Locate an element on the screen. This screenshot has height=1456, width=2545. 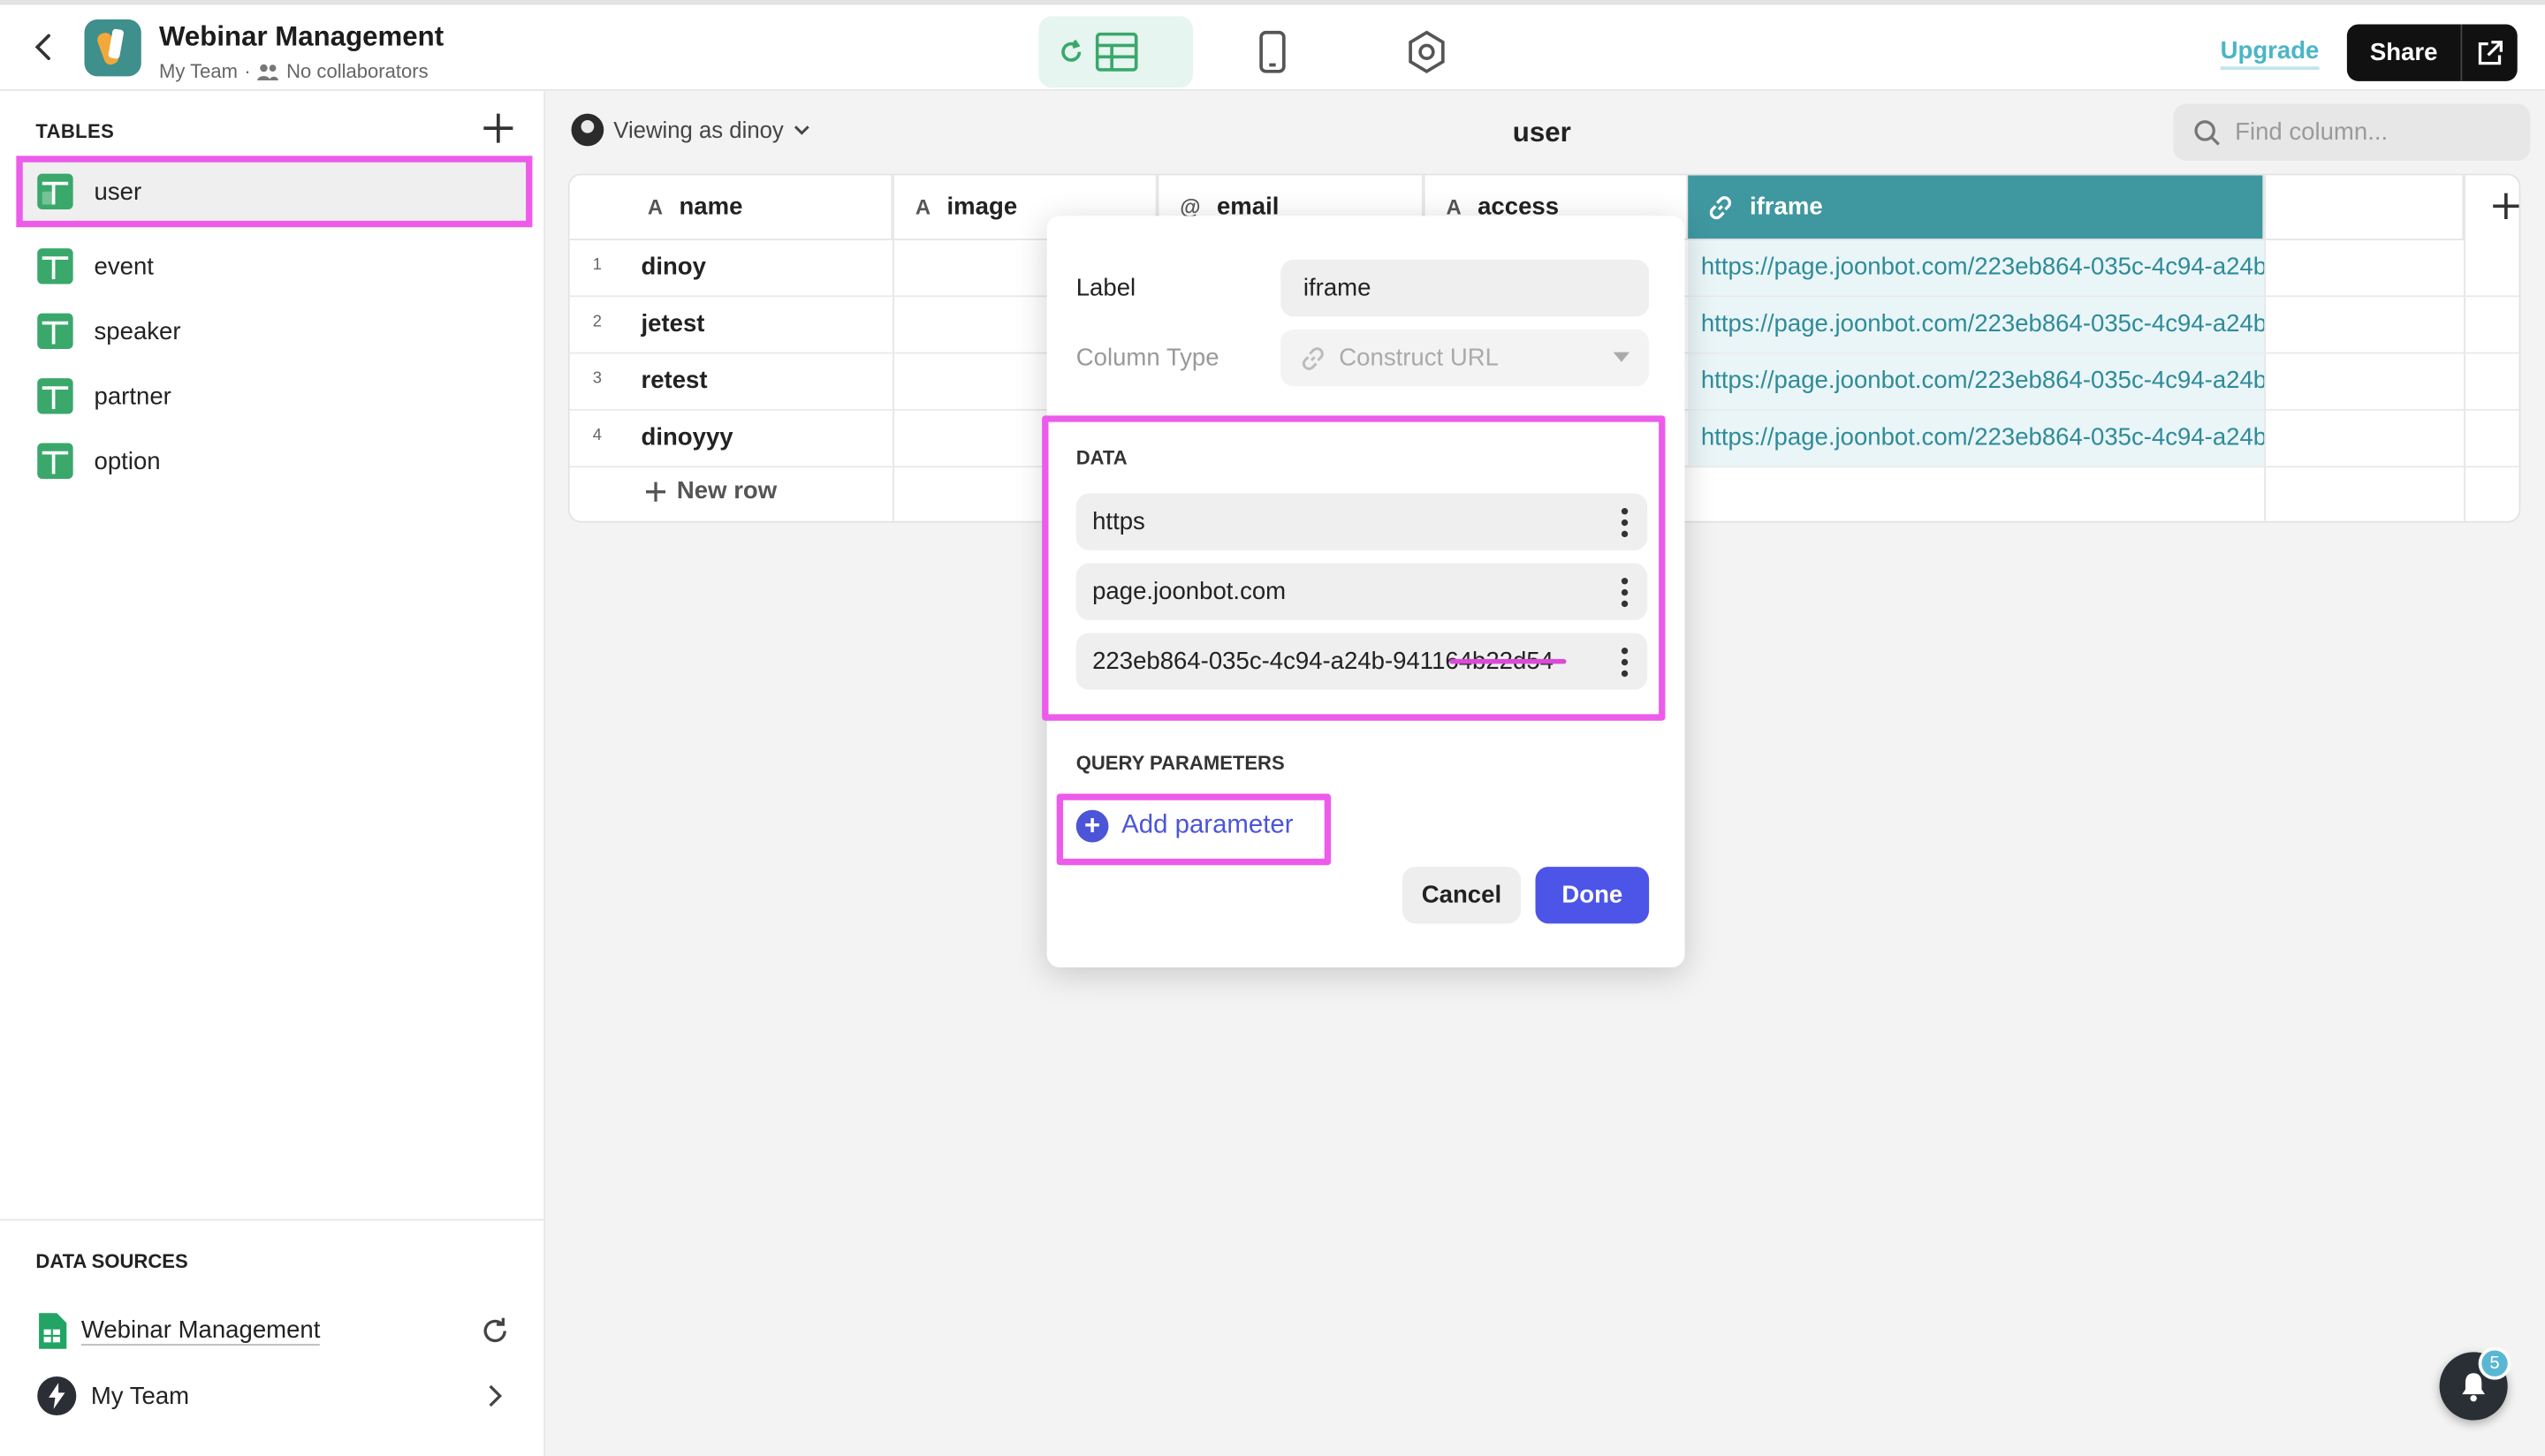
cell-name: dinoy is located at coordinates (673, 267).